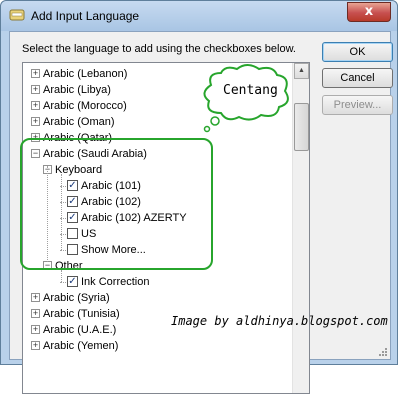 This screenshot has width=400, height=394. Describe the element at coordinates (157, 282) in the screenshot. I see `tree-row: ✓ Ink Correction` at that location.